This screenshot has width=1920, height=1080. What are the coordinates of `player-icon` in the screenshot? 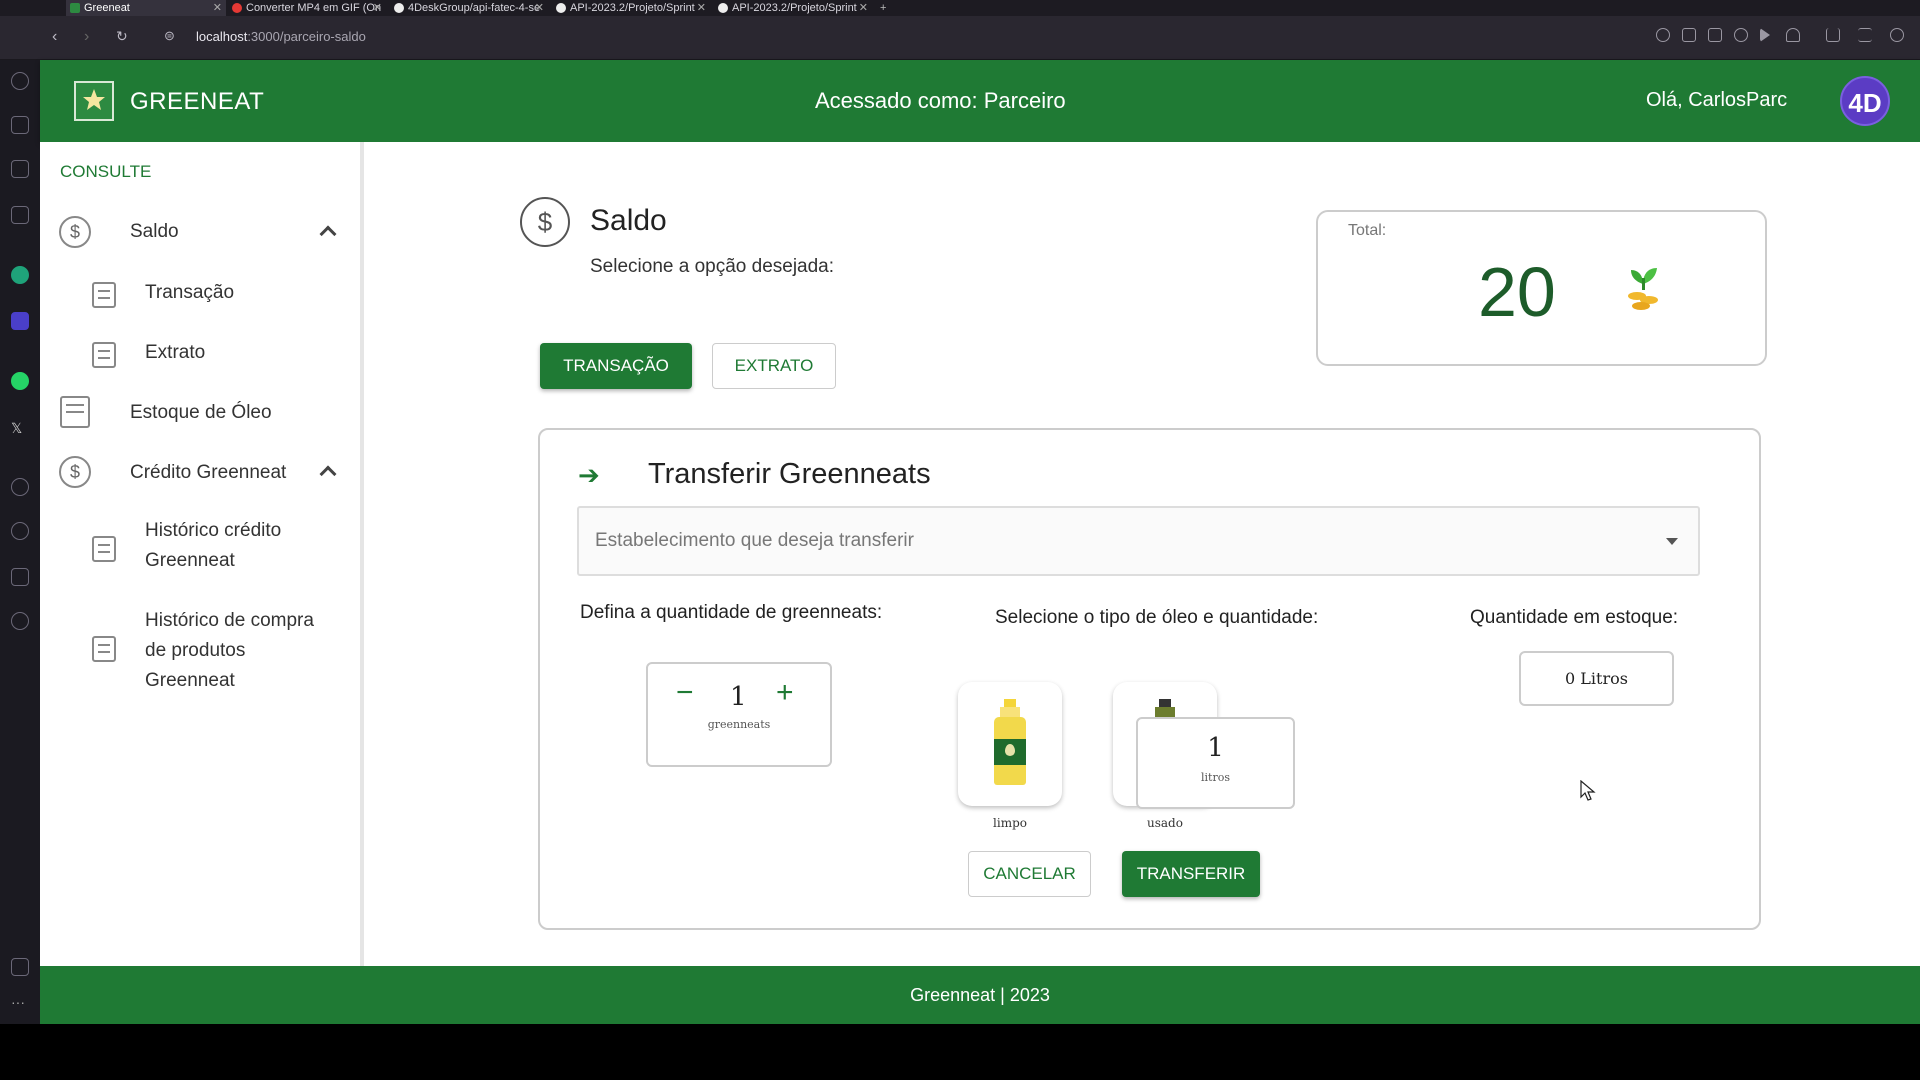 It's located at (20, 487).